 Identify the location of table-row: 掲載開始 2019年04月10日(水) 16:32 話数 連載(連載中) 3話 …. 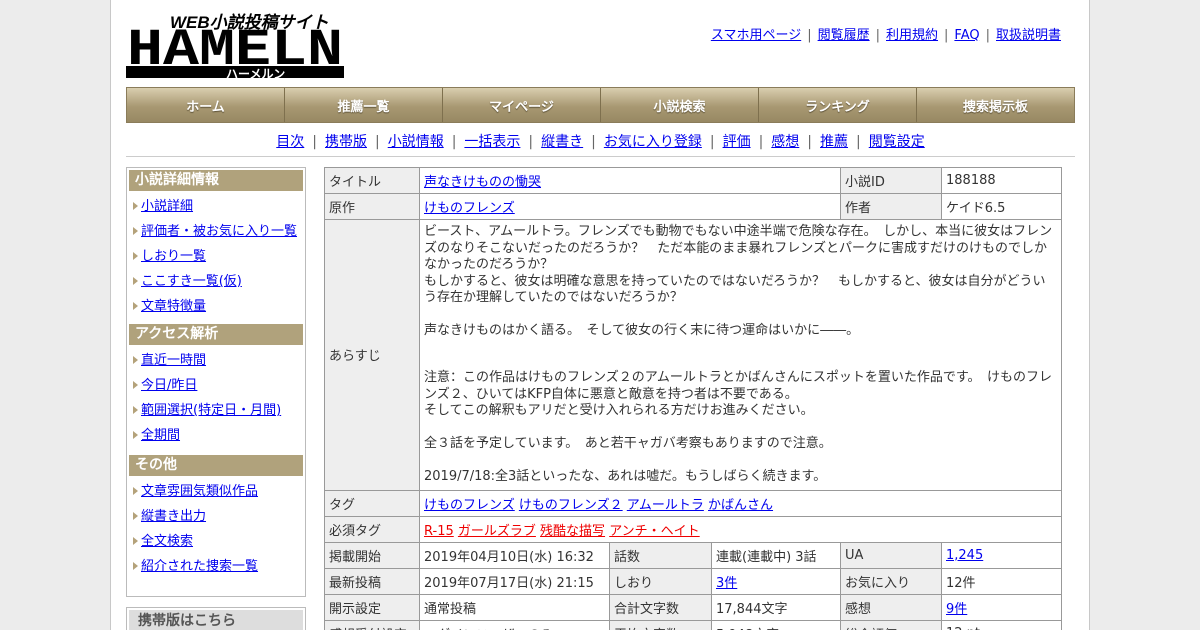
(693, 555).